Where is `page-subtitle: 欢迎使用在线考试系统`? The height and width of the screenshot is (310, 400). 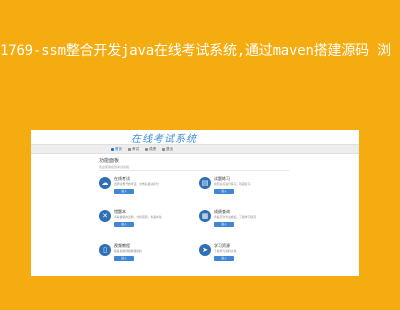
page-subtitle: 欢迎使用在线考试系统 is located at coordinates (114, 167).